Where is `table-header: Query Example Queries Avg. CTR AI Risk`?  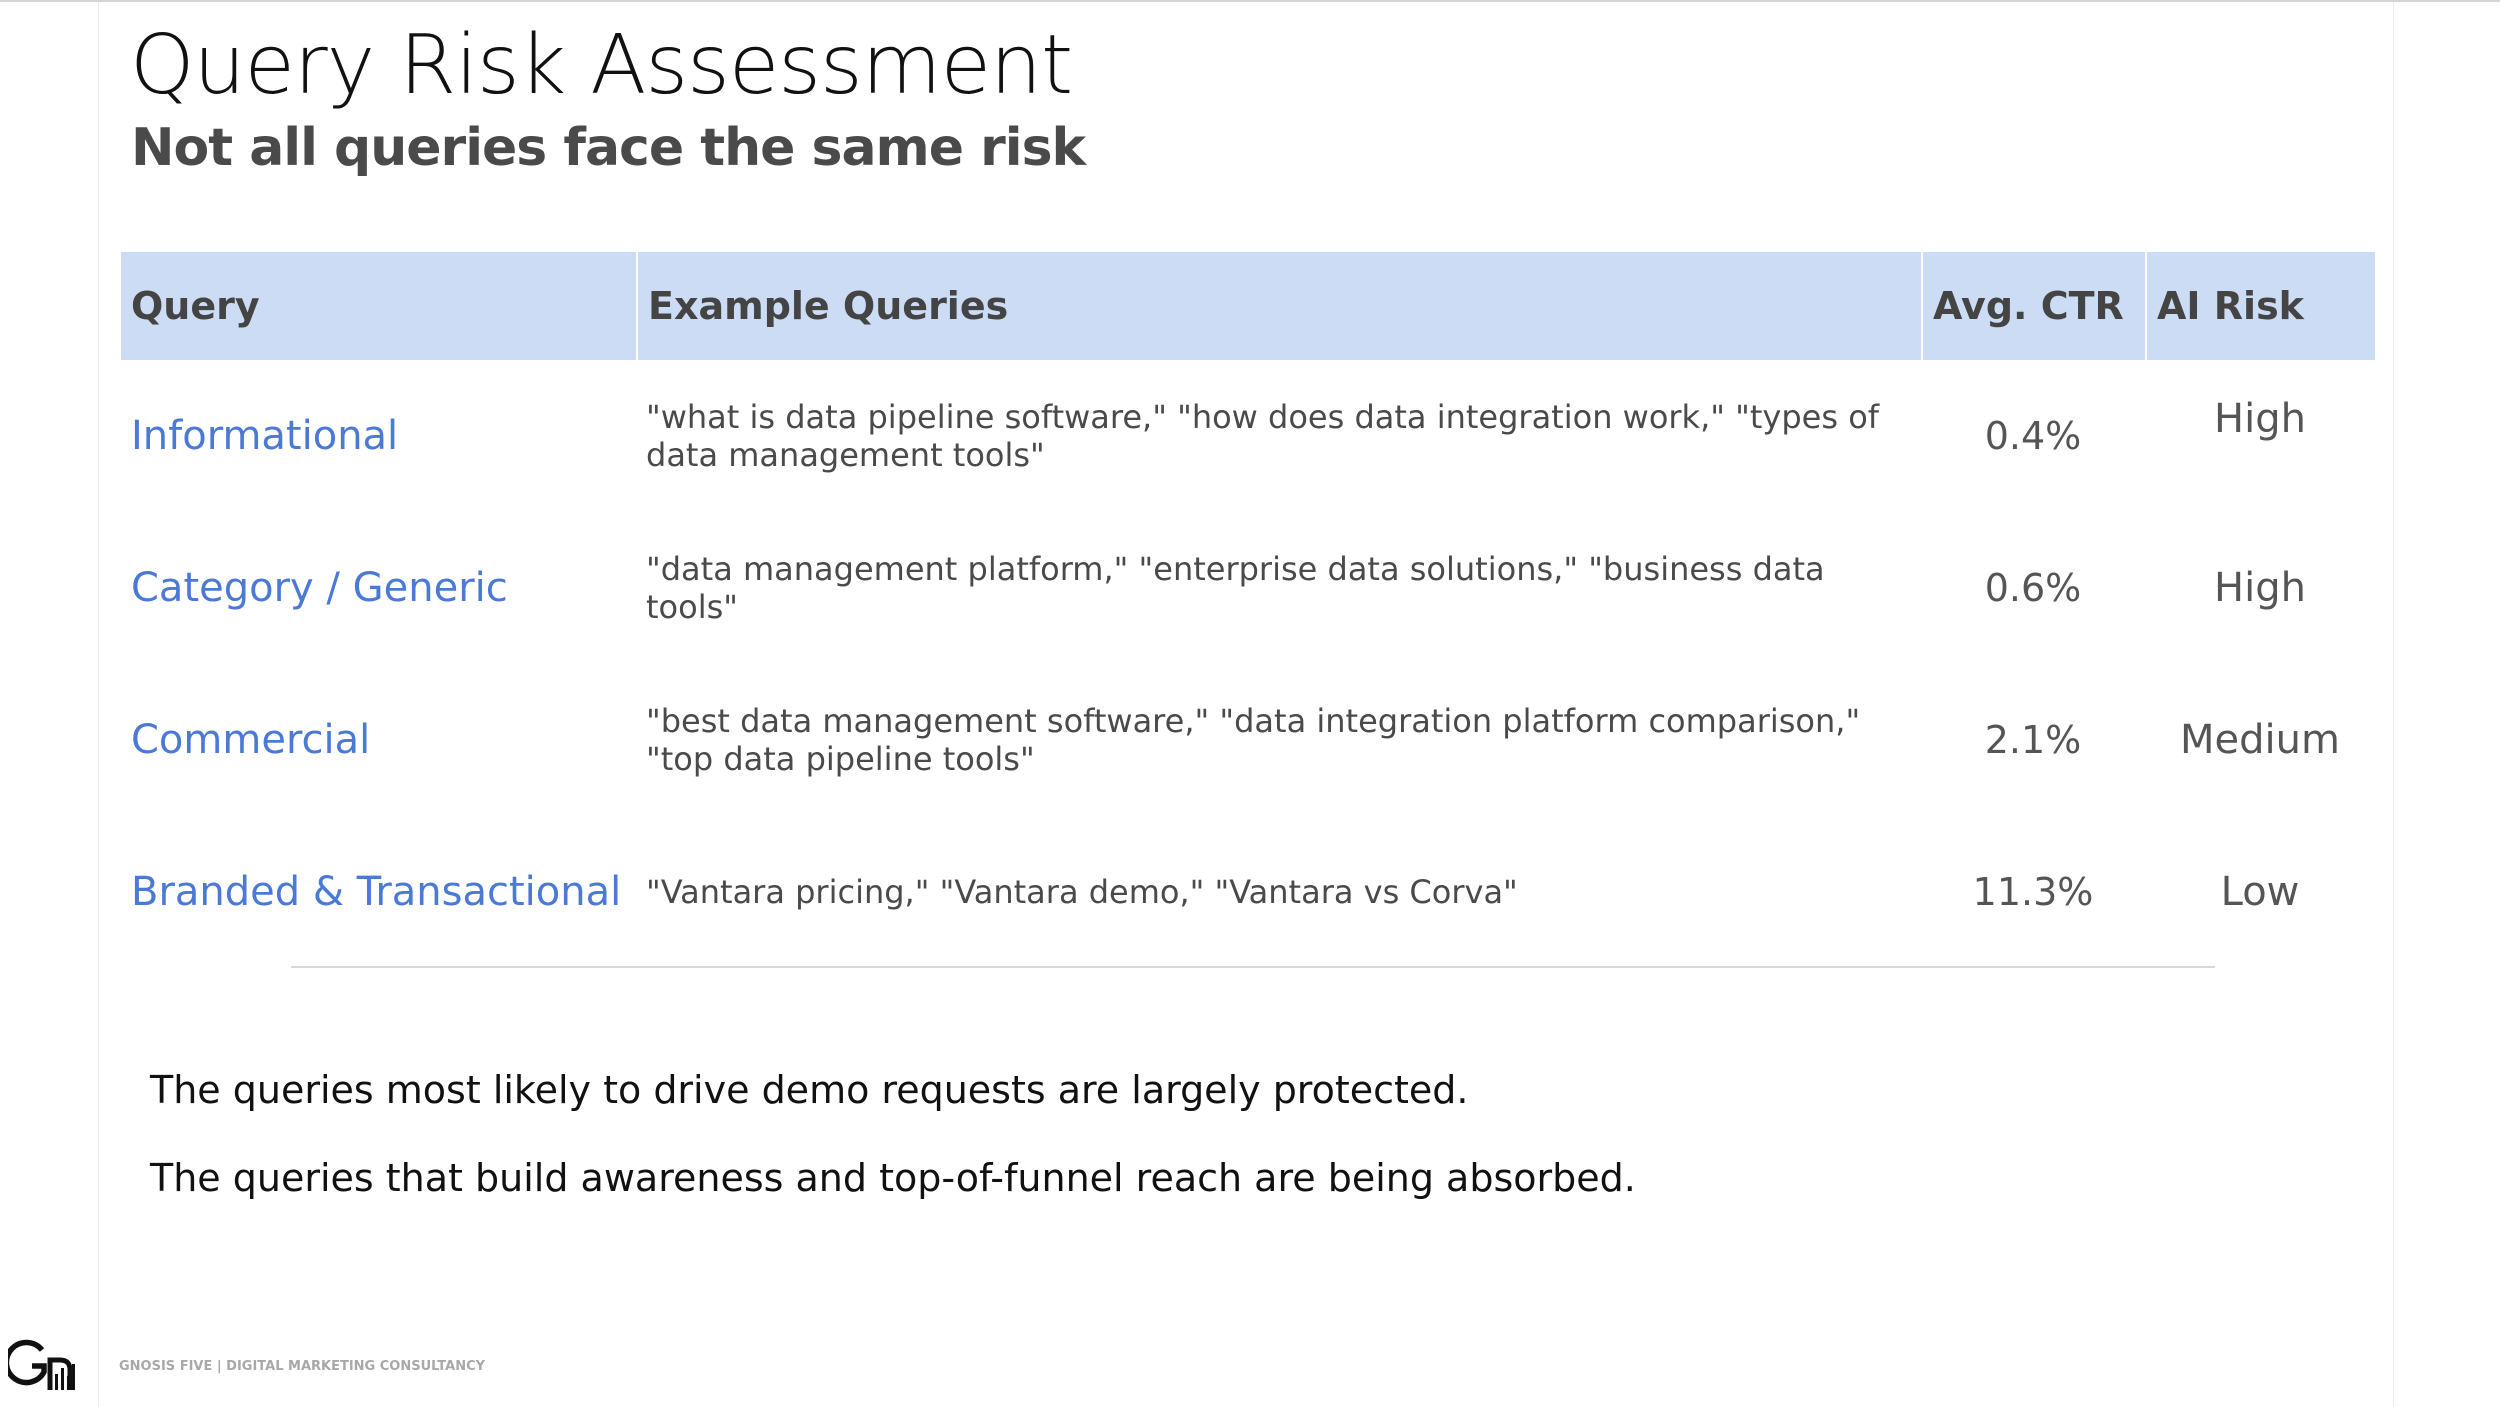
table-header: Query Example Queries Avg. CTR AI Risk is located at coordinates (1248, 306).